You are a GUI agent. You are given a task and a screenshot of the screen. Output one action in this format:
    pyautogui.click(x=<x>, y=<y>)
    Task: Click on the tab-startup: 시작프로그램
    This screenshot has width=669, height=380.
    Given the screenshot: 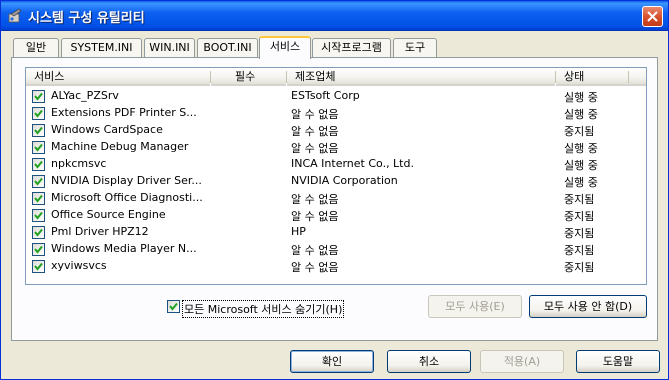 What is the action you would take?
    pyautogui.click(x=351, y=47)
    